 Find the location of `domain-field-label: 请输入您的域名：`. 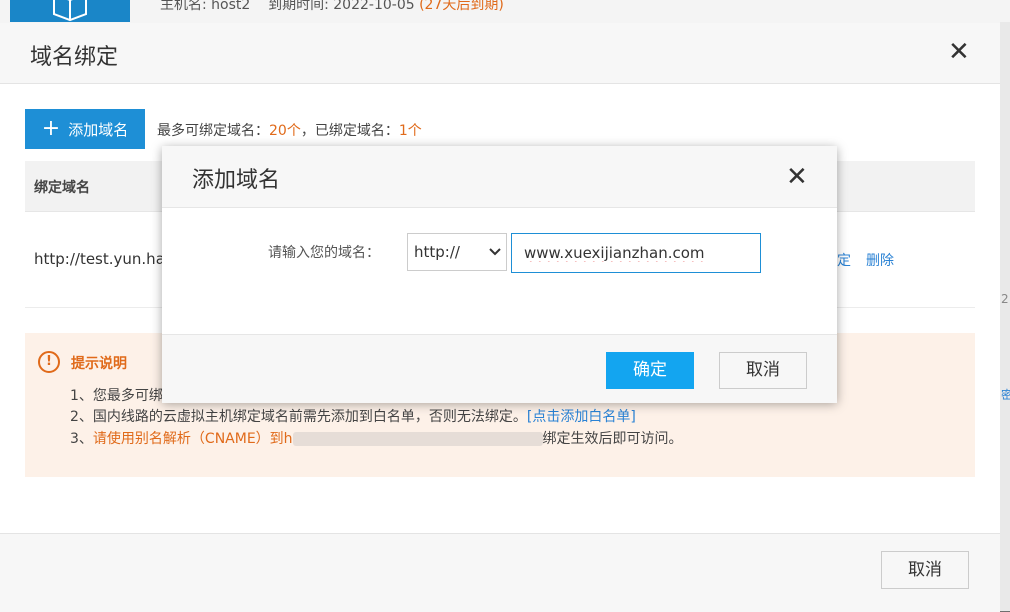

domain-field-label: 请输入您的域名： is located at coordinates (324, 252).